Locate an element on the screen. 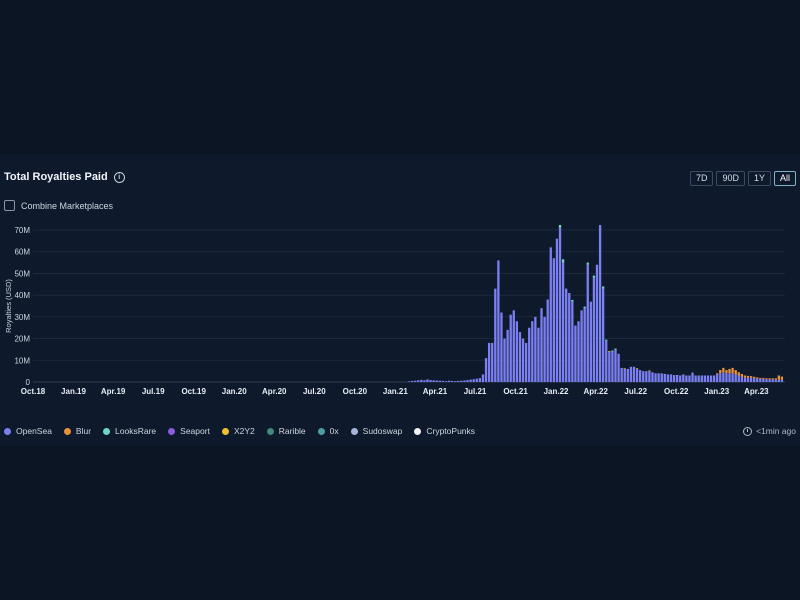 The width and height of the screenshot is (800, 600). combine-checkbox is located at coordinates (9, 205).